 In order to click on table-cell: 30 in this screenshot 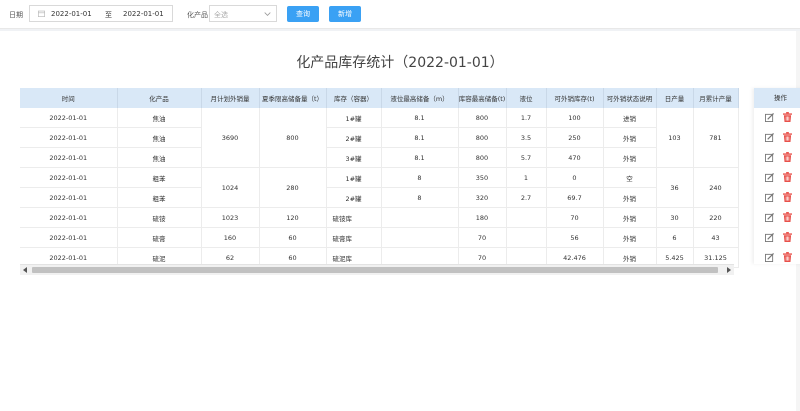, I will do `click(675, 217)`.